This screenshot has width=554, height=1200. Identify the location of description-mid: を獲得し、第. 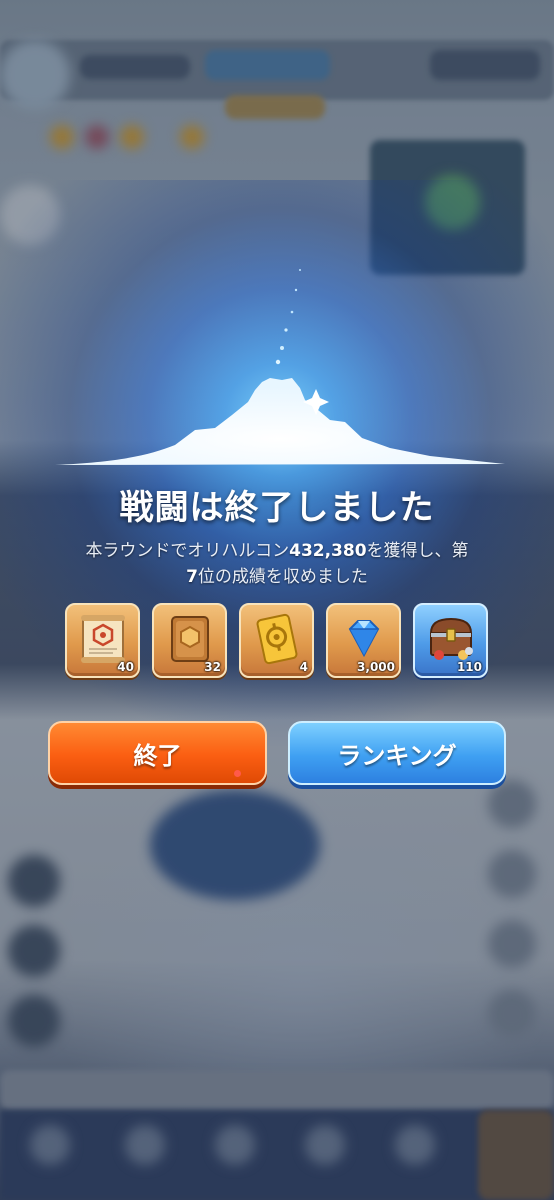
(417, 551).